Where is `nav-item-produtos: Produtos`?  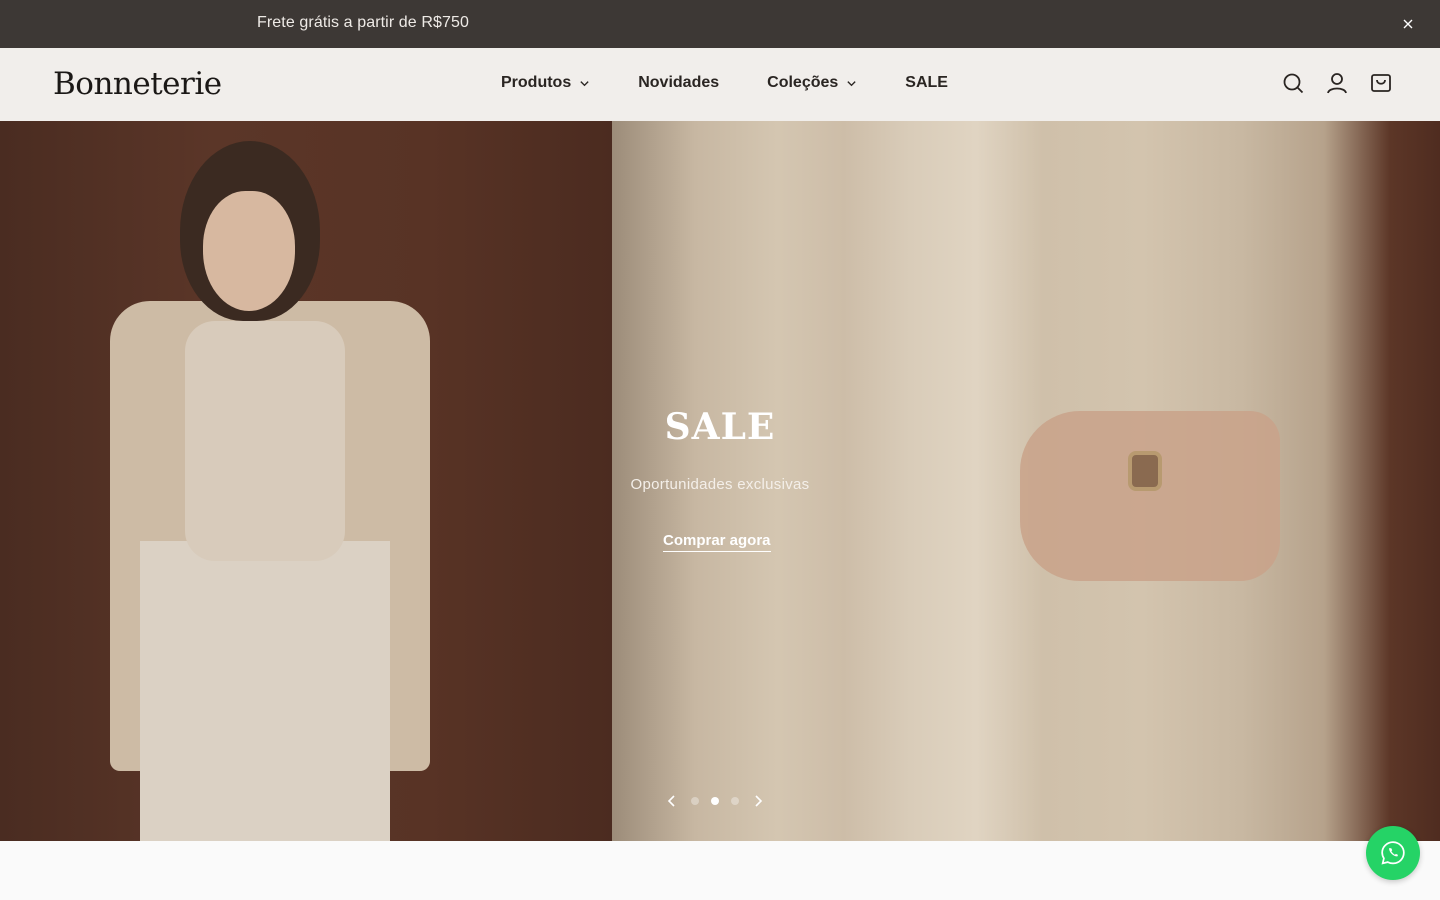 nav-item-produtos: Produtos is located at coordinates (545, 83).